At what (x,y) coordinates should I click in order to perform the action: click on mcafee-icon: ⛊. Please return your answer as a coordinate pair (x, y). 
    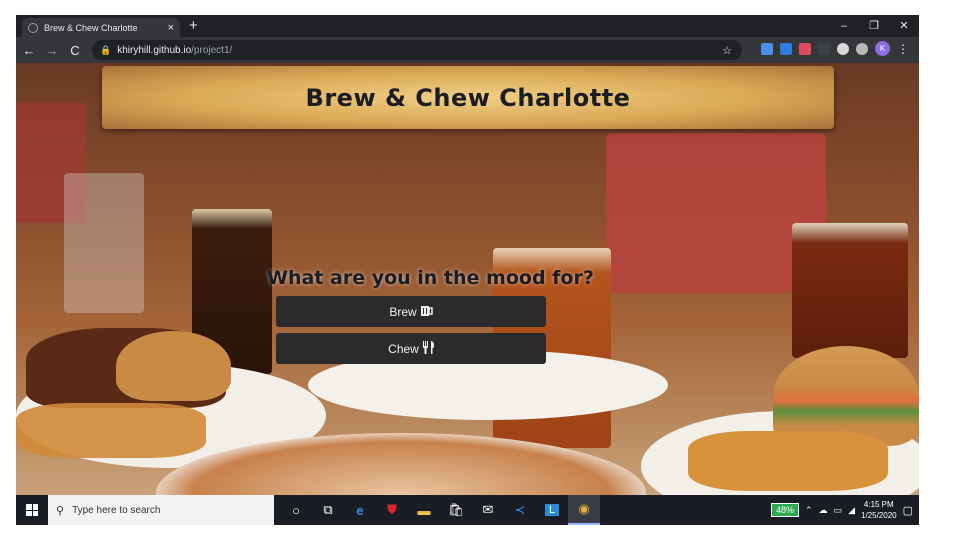
    Looking at the image, I should click on (392, 510).